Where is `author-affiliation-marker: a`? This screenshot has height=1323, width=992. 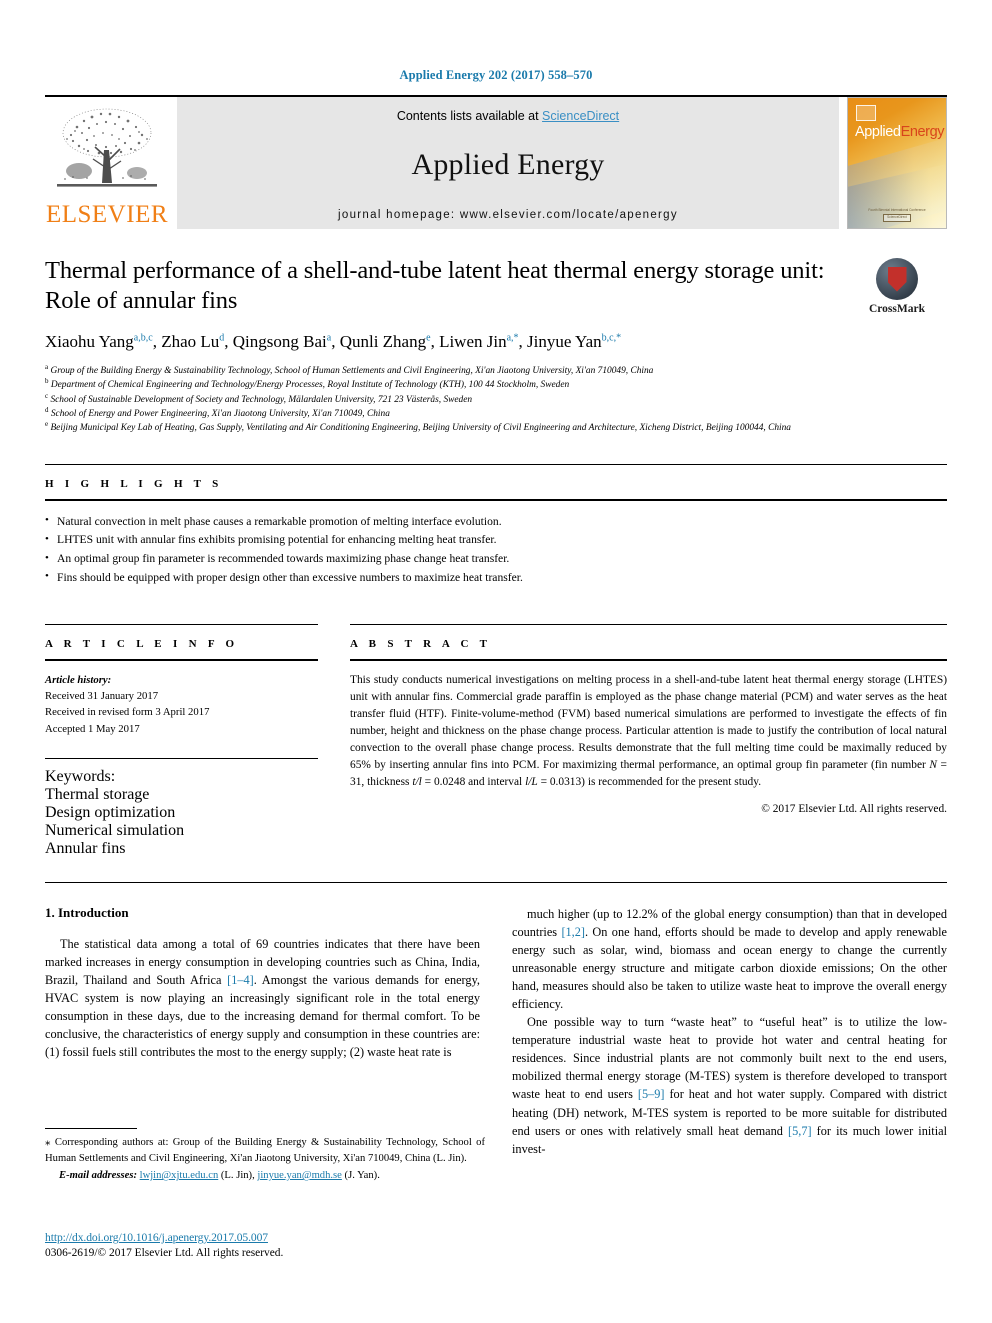 author-affiliation-marker: a is located at coordinates (329, 338).